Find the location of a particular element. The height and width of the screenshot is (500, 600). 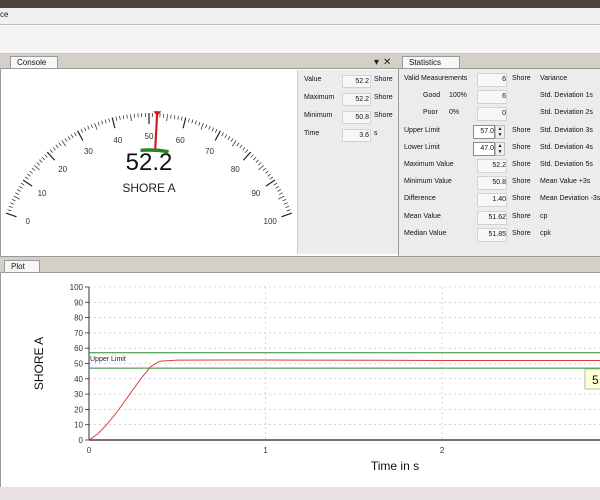

gauge-scale-label: 50 is located at coordinates (149, 136).